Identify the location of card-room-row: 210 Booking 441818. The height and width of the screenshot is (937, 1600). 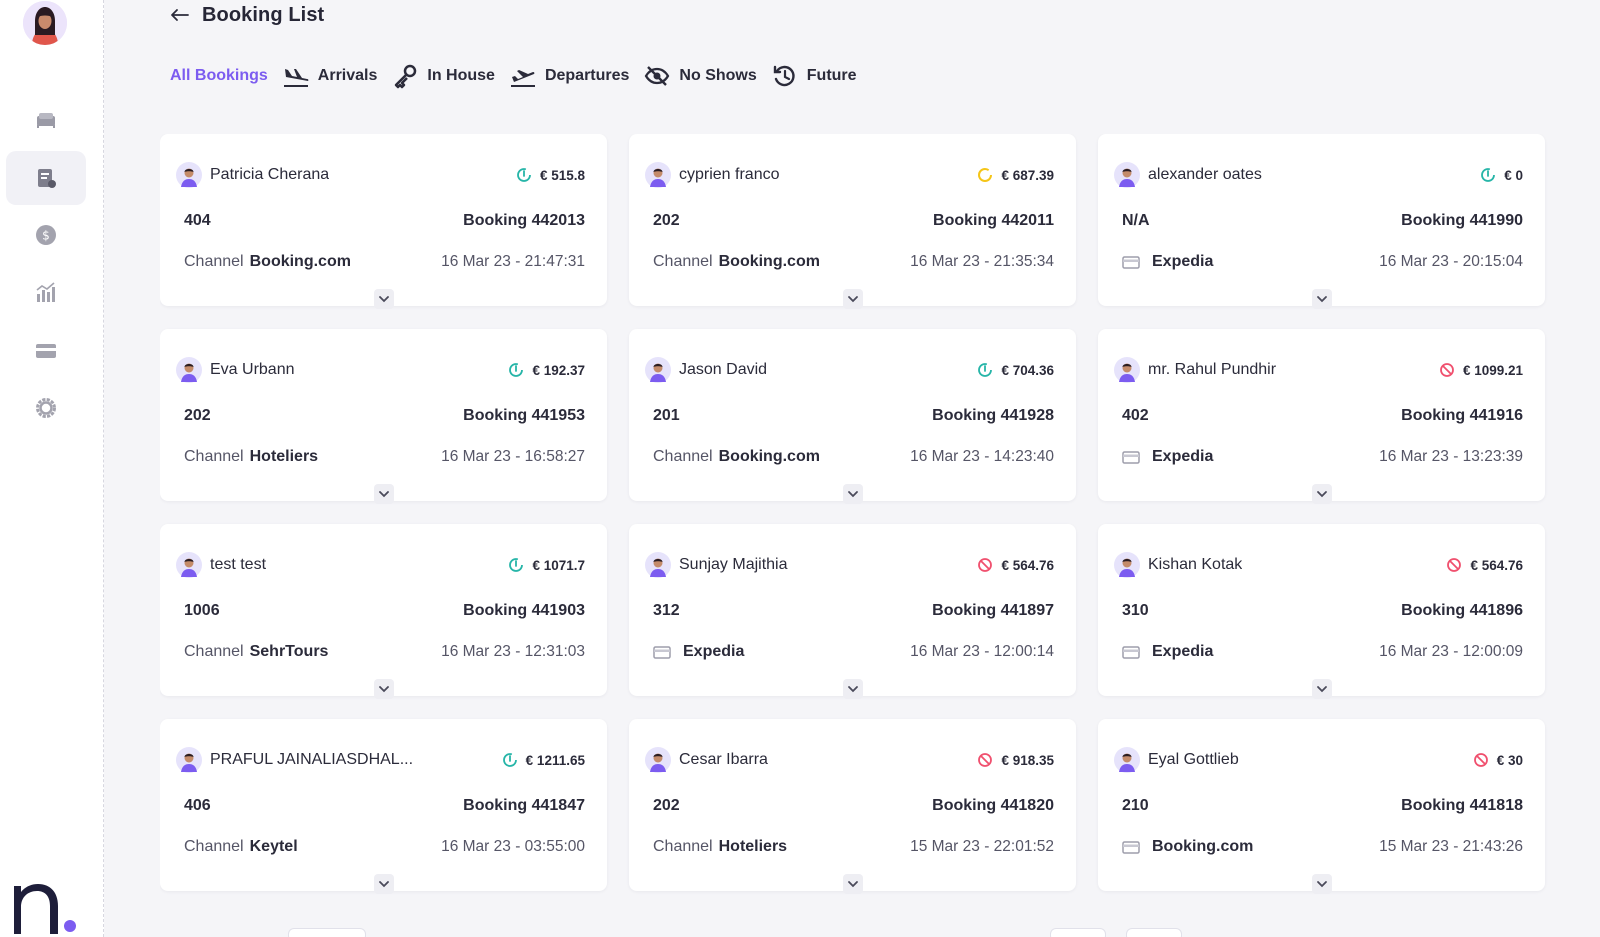
(1322, 806).